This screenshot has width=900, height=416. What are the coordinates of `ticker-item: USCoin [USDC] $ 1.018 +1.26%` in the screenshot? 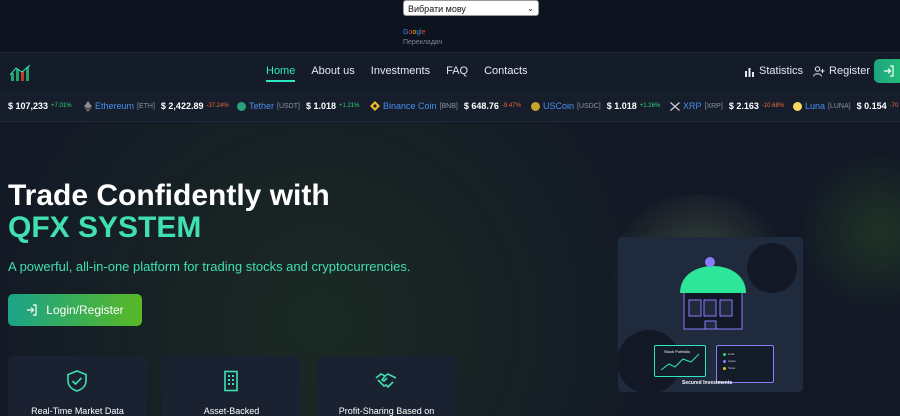 It's located at (595, 106).